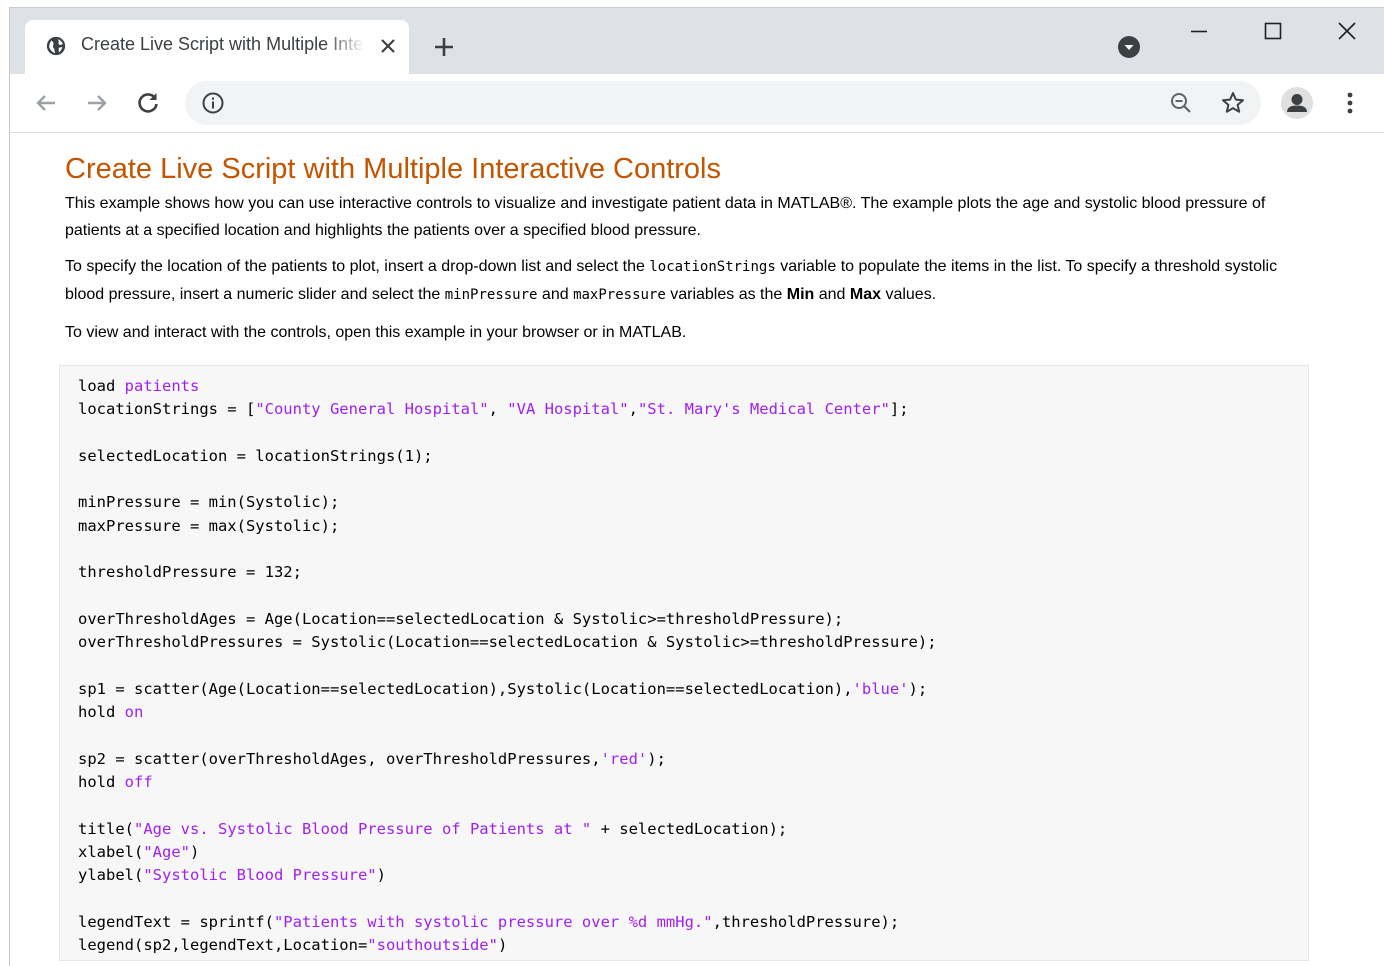 Image resolution: width=1384 pixels, height=966 pixels. I want to click on code-text: thresholdPressure = 132;, so click(190, 572).